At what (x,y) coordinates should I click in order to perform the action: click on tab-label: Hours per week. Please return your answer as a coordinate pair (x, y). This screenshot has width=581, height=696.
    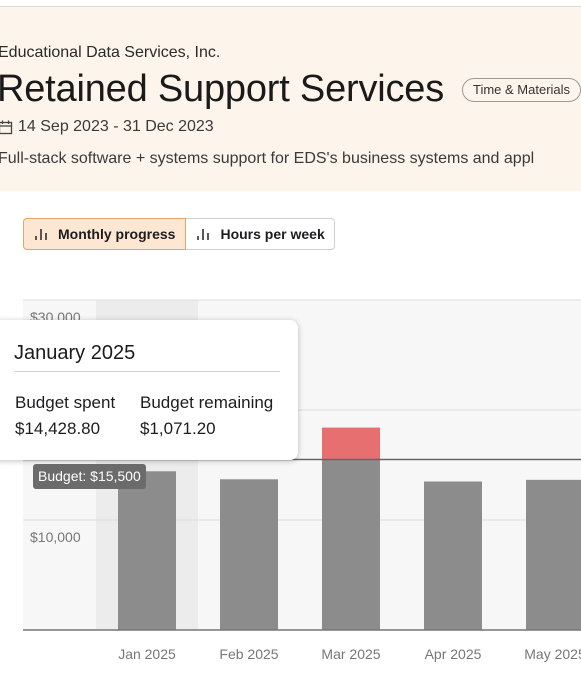
    Looking at the image, I should click on (272, 234).